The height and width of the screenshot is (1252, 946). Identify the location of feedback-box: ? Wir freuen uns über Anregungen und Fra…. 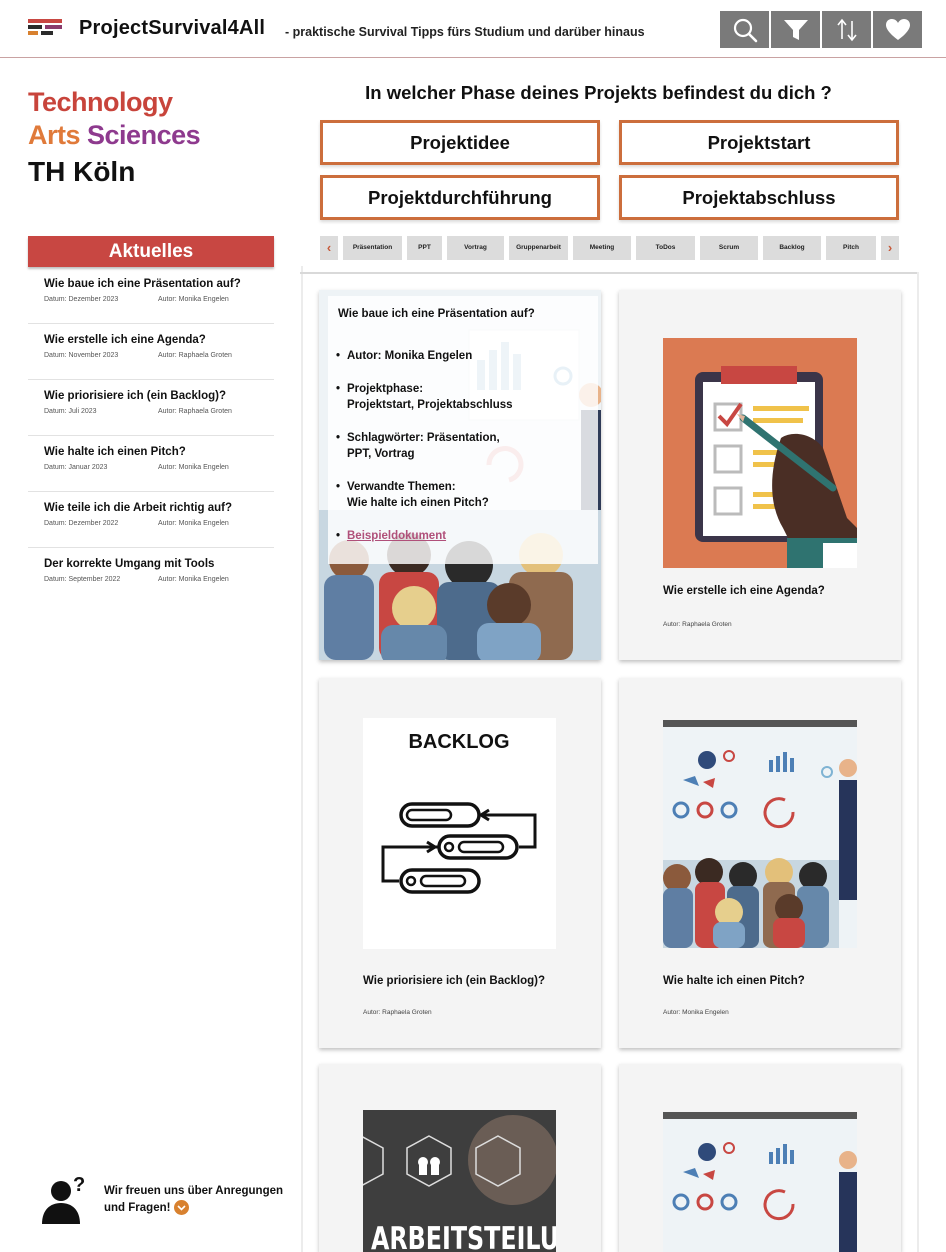
(161, 1199).